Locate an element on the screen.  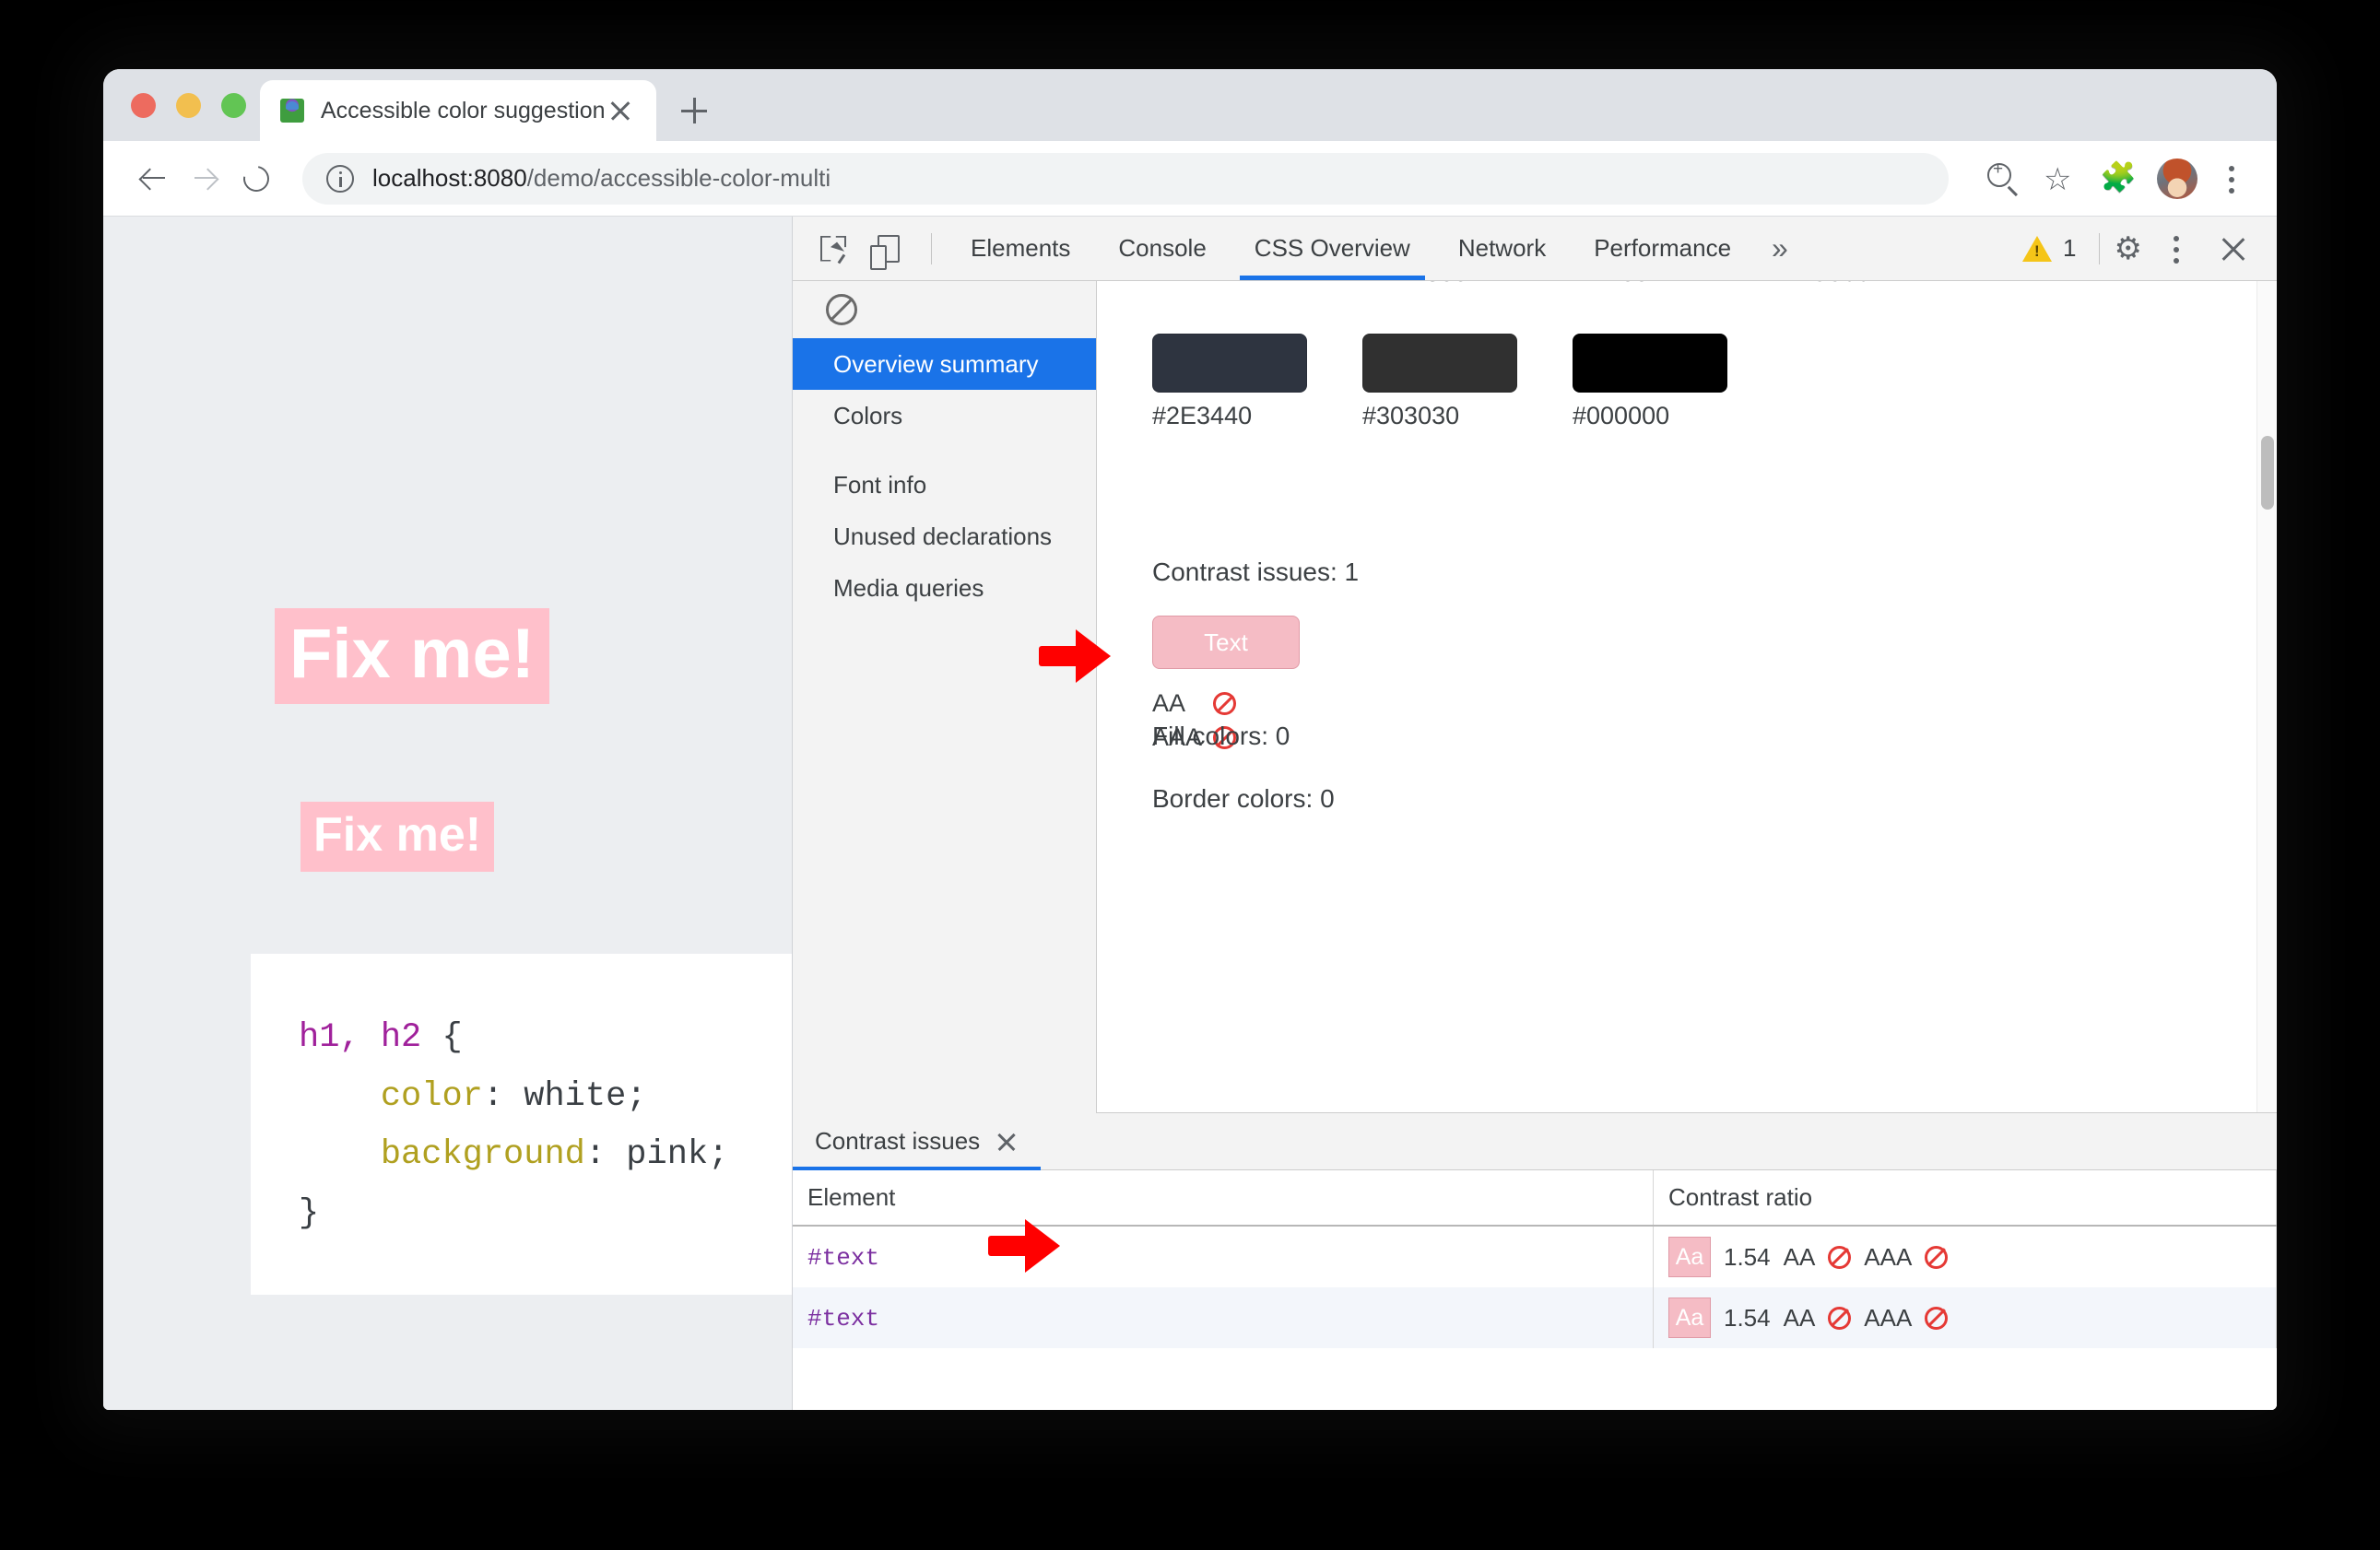
sidebar-item-overview-summary: Overview summary is located at coordinates (944, 364).